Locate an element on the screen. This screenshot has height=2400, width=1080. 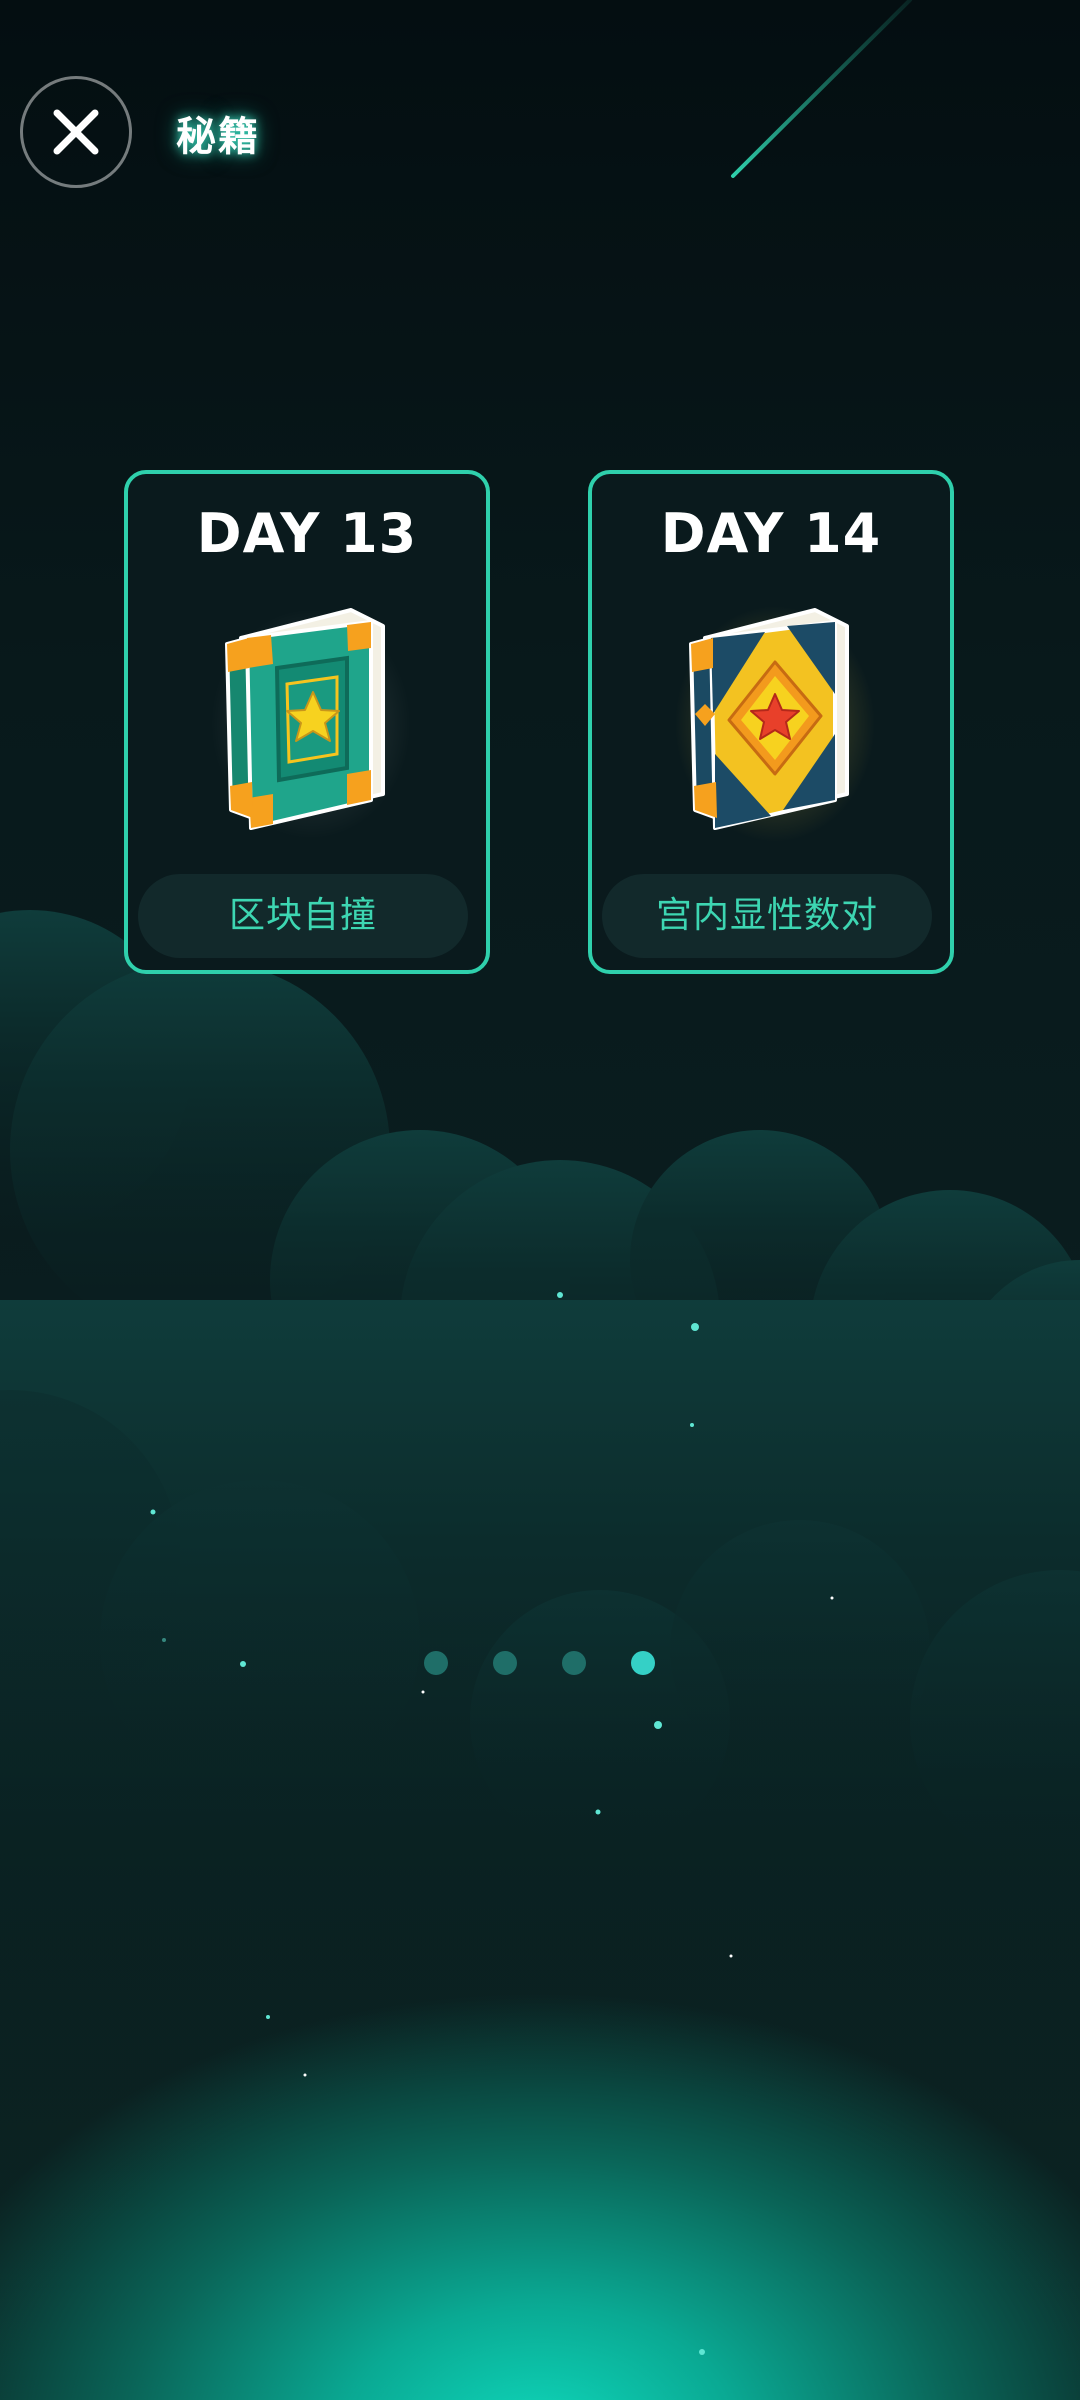
day-card-14: DAY 14 宫内显性数对 is located at coordinates (771, 722).